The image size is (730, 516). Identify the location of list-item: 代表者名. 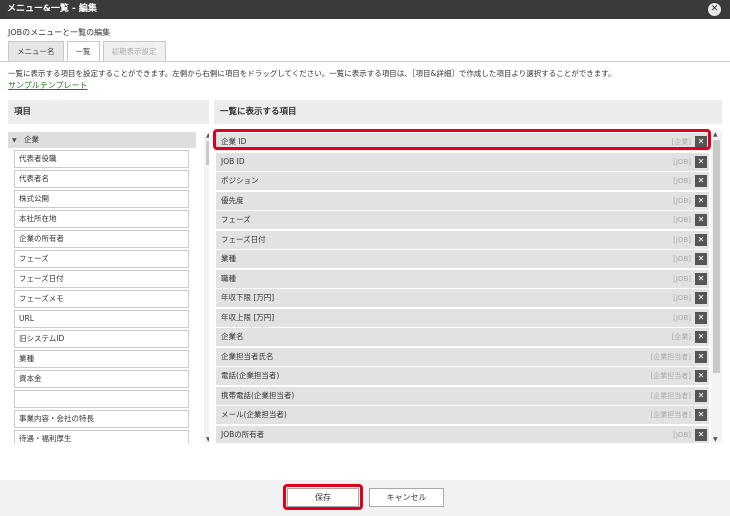
(101, 179).